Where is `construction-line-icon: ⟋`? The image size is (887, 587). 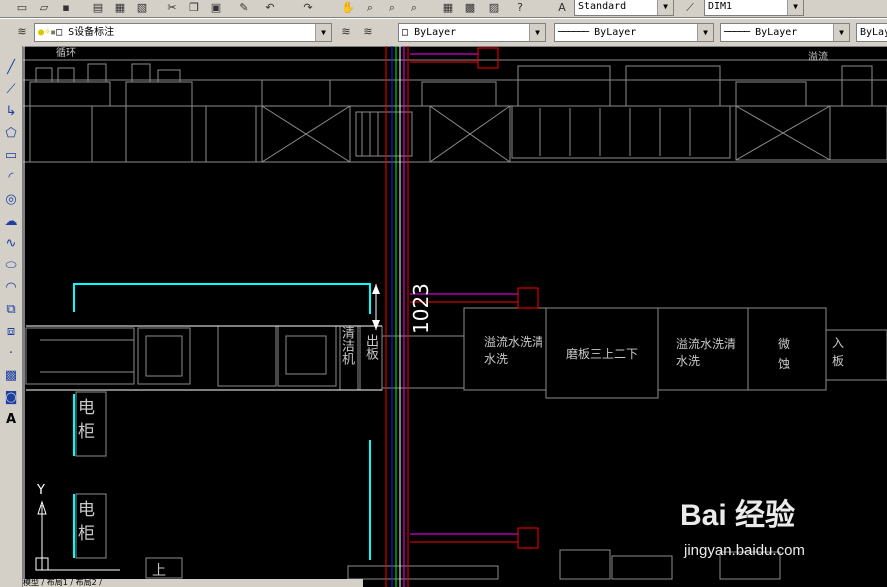 construction-line-icon: ⟋ is located at coordinates (11, 90).